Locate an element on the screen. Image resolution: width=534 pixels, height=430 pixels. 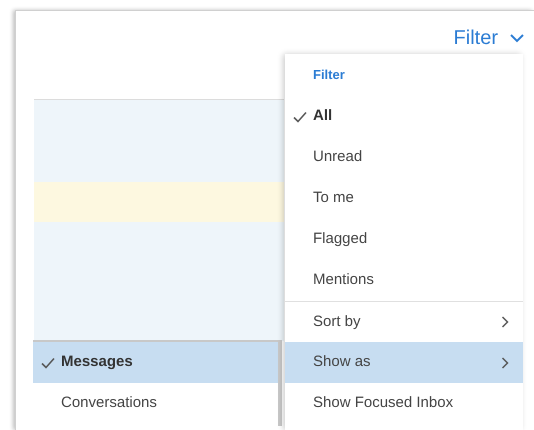
menu-heading: Filter is located at coordinates (329, 75).